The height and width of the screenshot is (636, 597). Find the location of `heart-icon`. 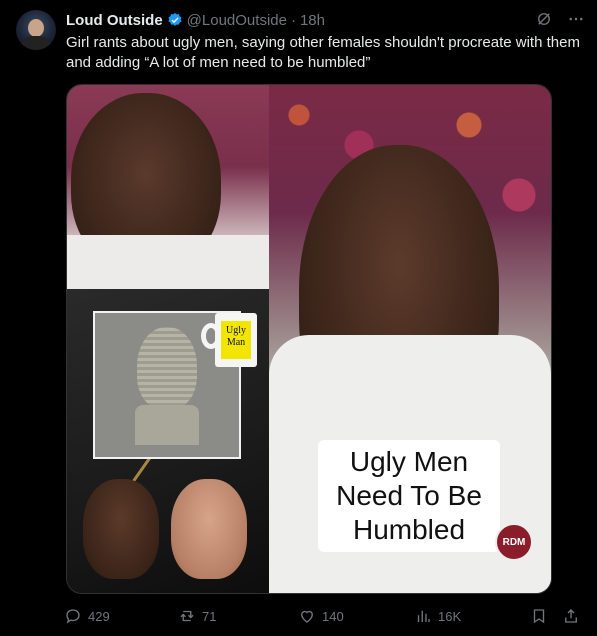

heart-icon is located at coordinates (307, 616).